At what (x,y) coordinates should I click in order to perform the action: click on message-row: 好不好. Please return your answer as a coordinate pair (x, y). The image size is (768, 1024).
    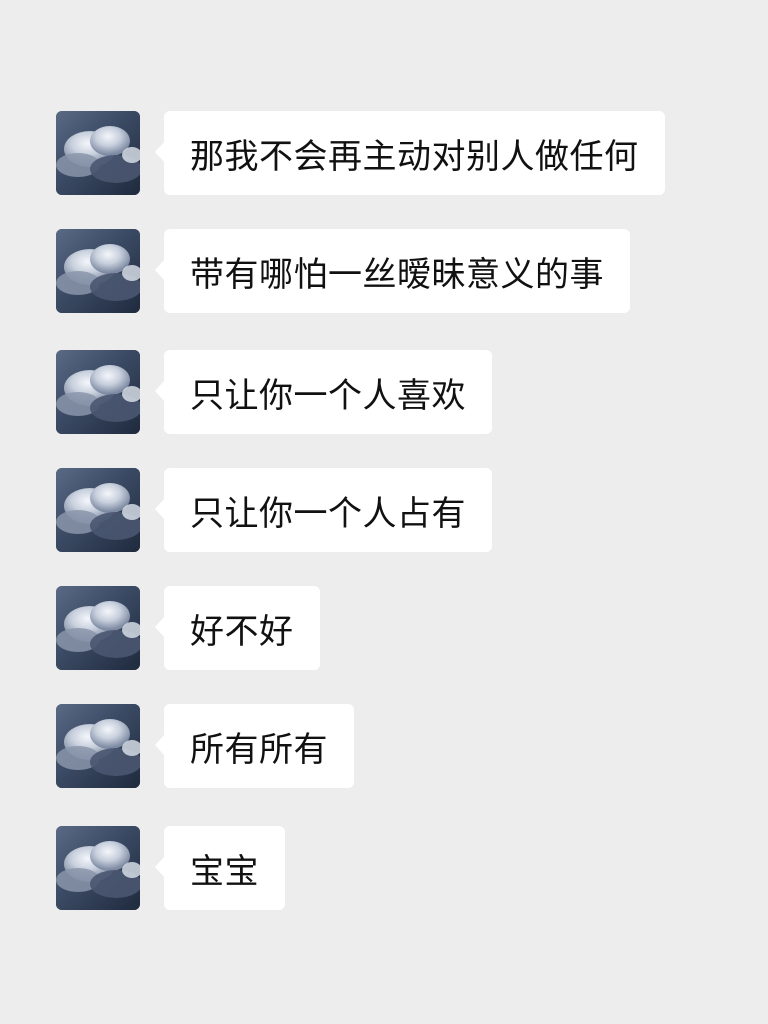
    Looking at the image, I should click on (188, 628).